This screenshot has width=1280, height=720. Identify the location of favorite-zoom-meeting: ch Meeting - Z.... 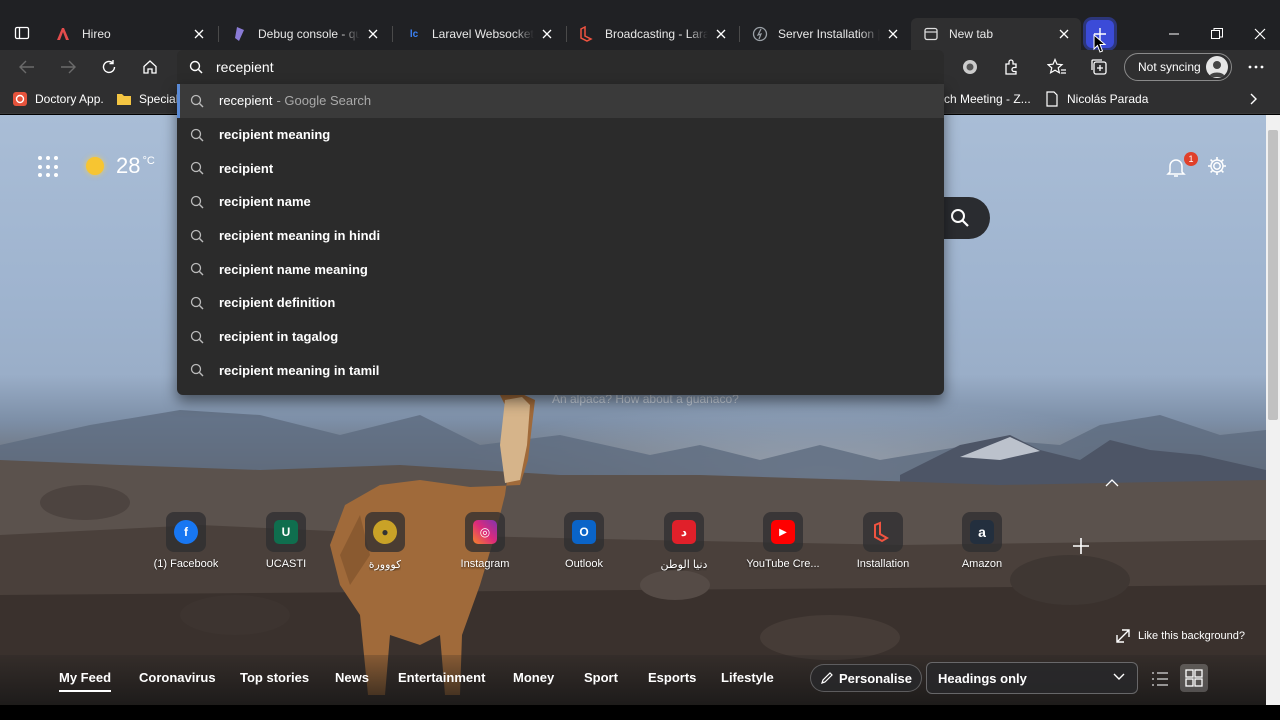
(987, 99).